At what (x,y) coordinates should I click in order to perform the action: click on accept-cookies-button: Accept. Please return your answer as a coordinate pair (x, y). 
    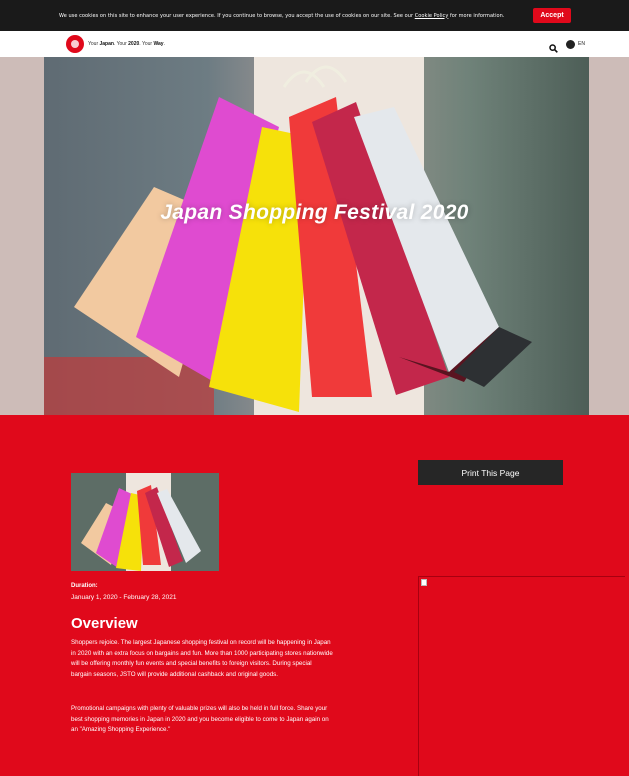
    Looking at the image, I should click on (552, 15).